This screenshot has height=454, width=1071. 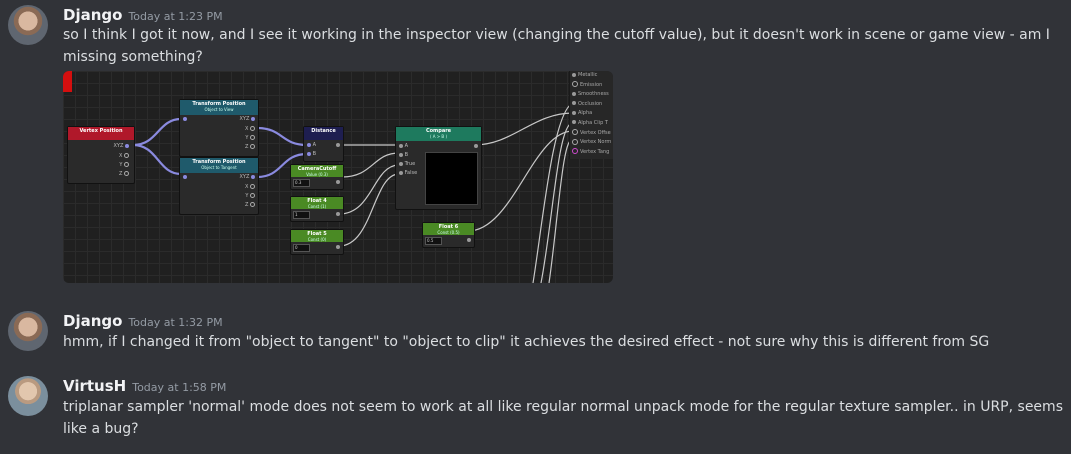 What do you see at coordinates (301, 248) in the screenshot?
I see `value-field: 0` at bounding box center [301, 248].